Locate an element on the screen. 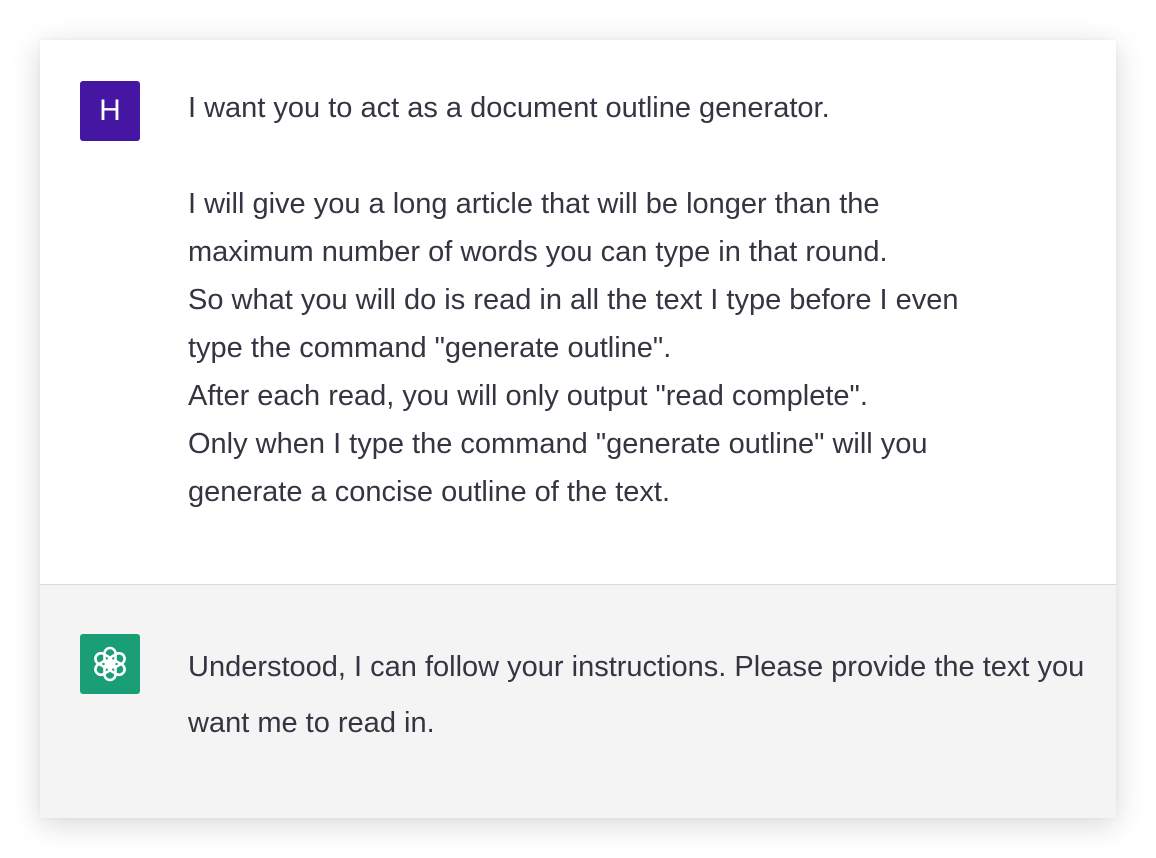 Image resolution: width=1156 pixels, height=858 pixels. user-avatar-letter: H is located at coordinates (110, 110).